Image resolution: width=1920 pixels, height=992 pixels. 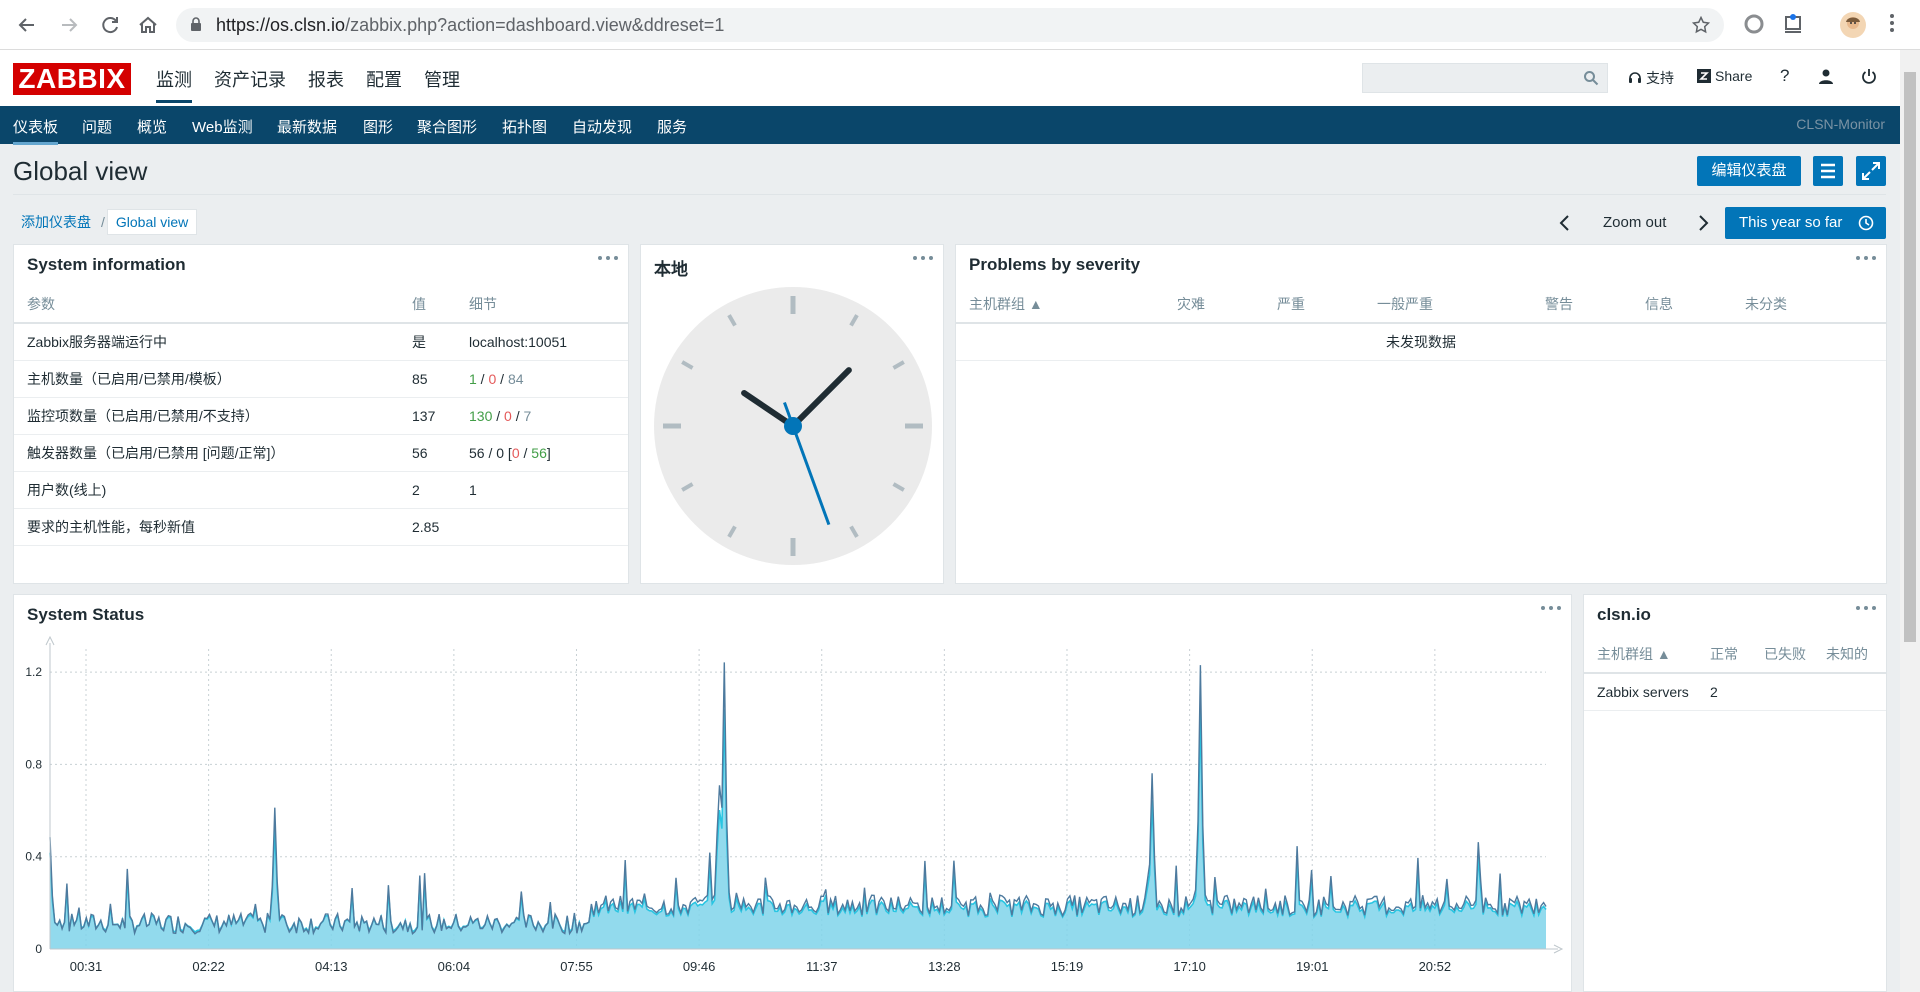 What do you see at coordinates (86, 614) in the screenshot?
I see `widget-title: System Status` at bounding box center [86, 614].